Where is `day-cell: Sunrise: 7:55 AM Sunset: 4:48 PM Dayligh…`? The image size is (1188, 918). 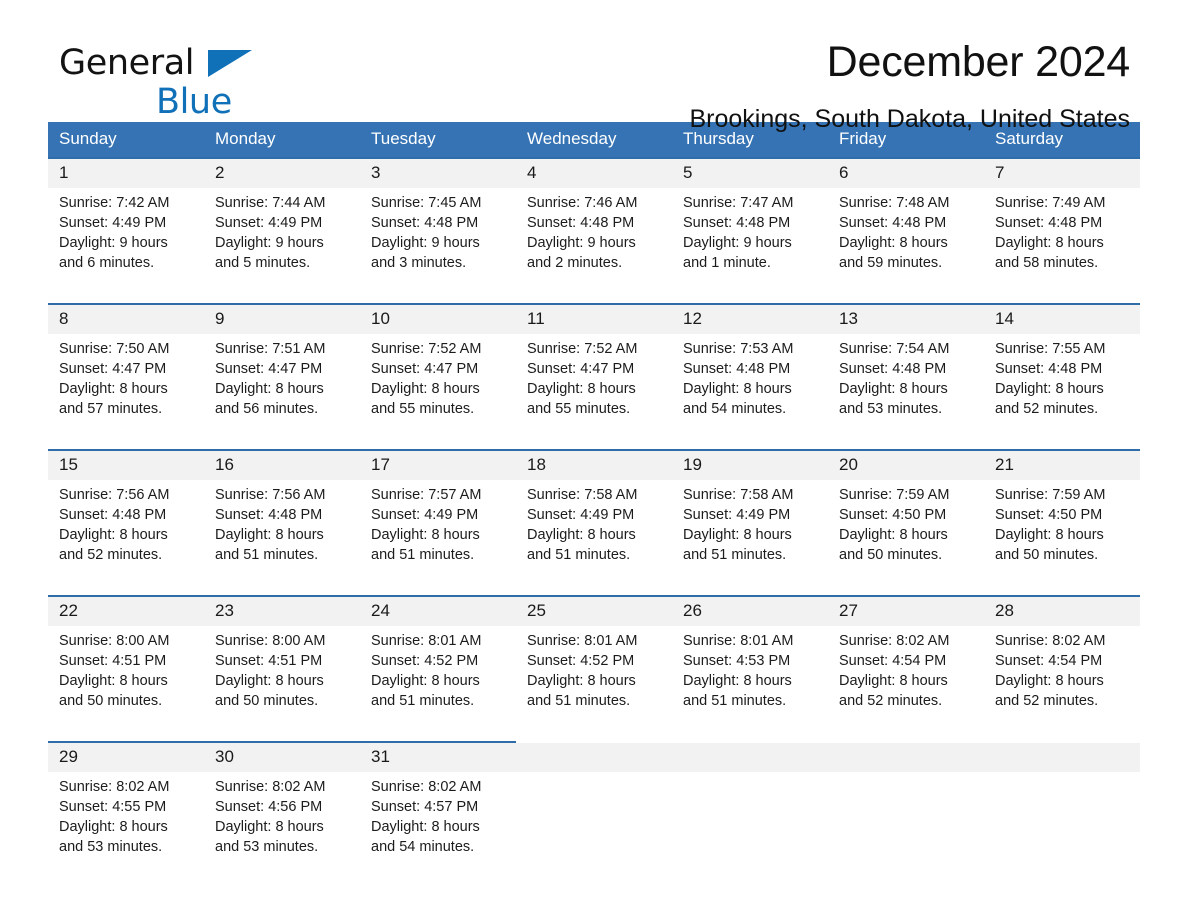
day-cell: Sunrise: 7:55 AM Sunset: 4:48 PM Dayligh… is located at coordinates (1062, 392).